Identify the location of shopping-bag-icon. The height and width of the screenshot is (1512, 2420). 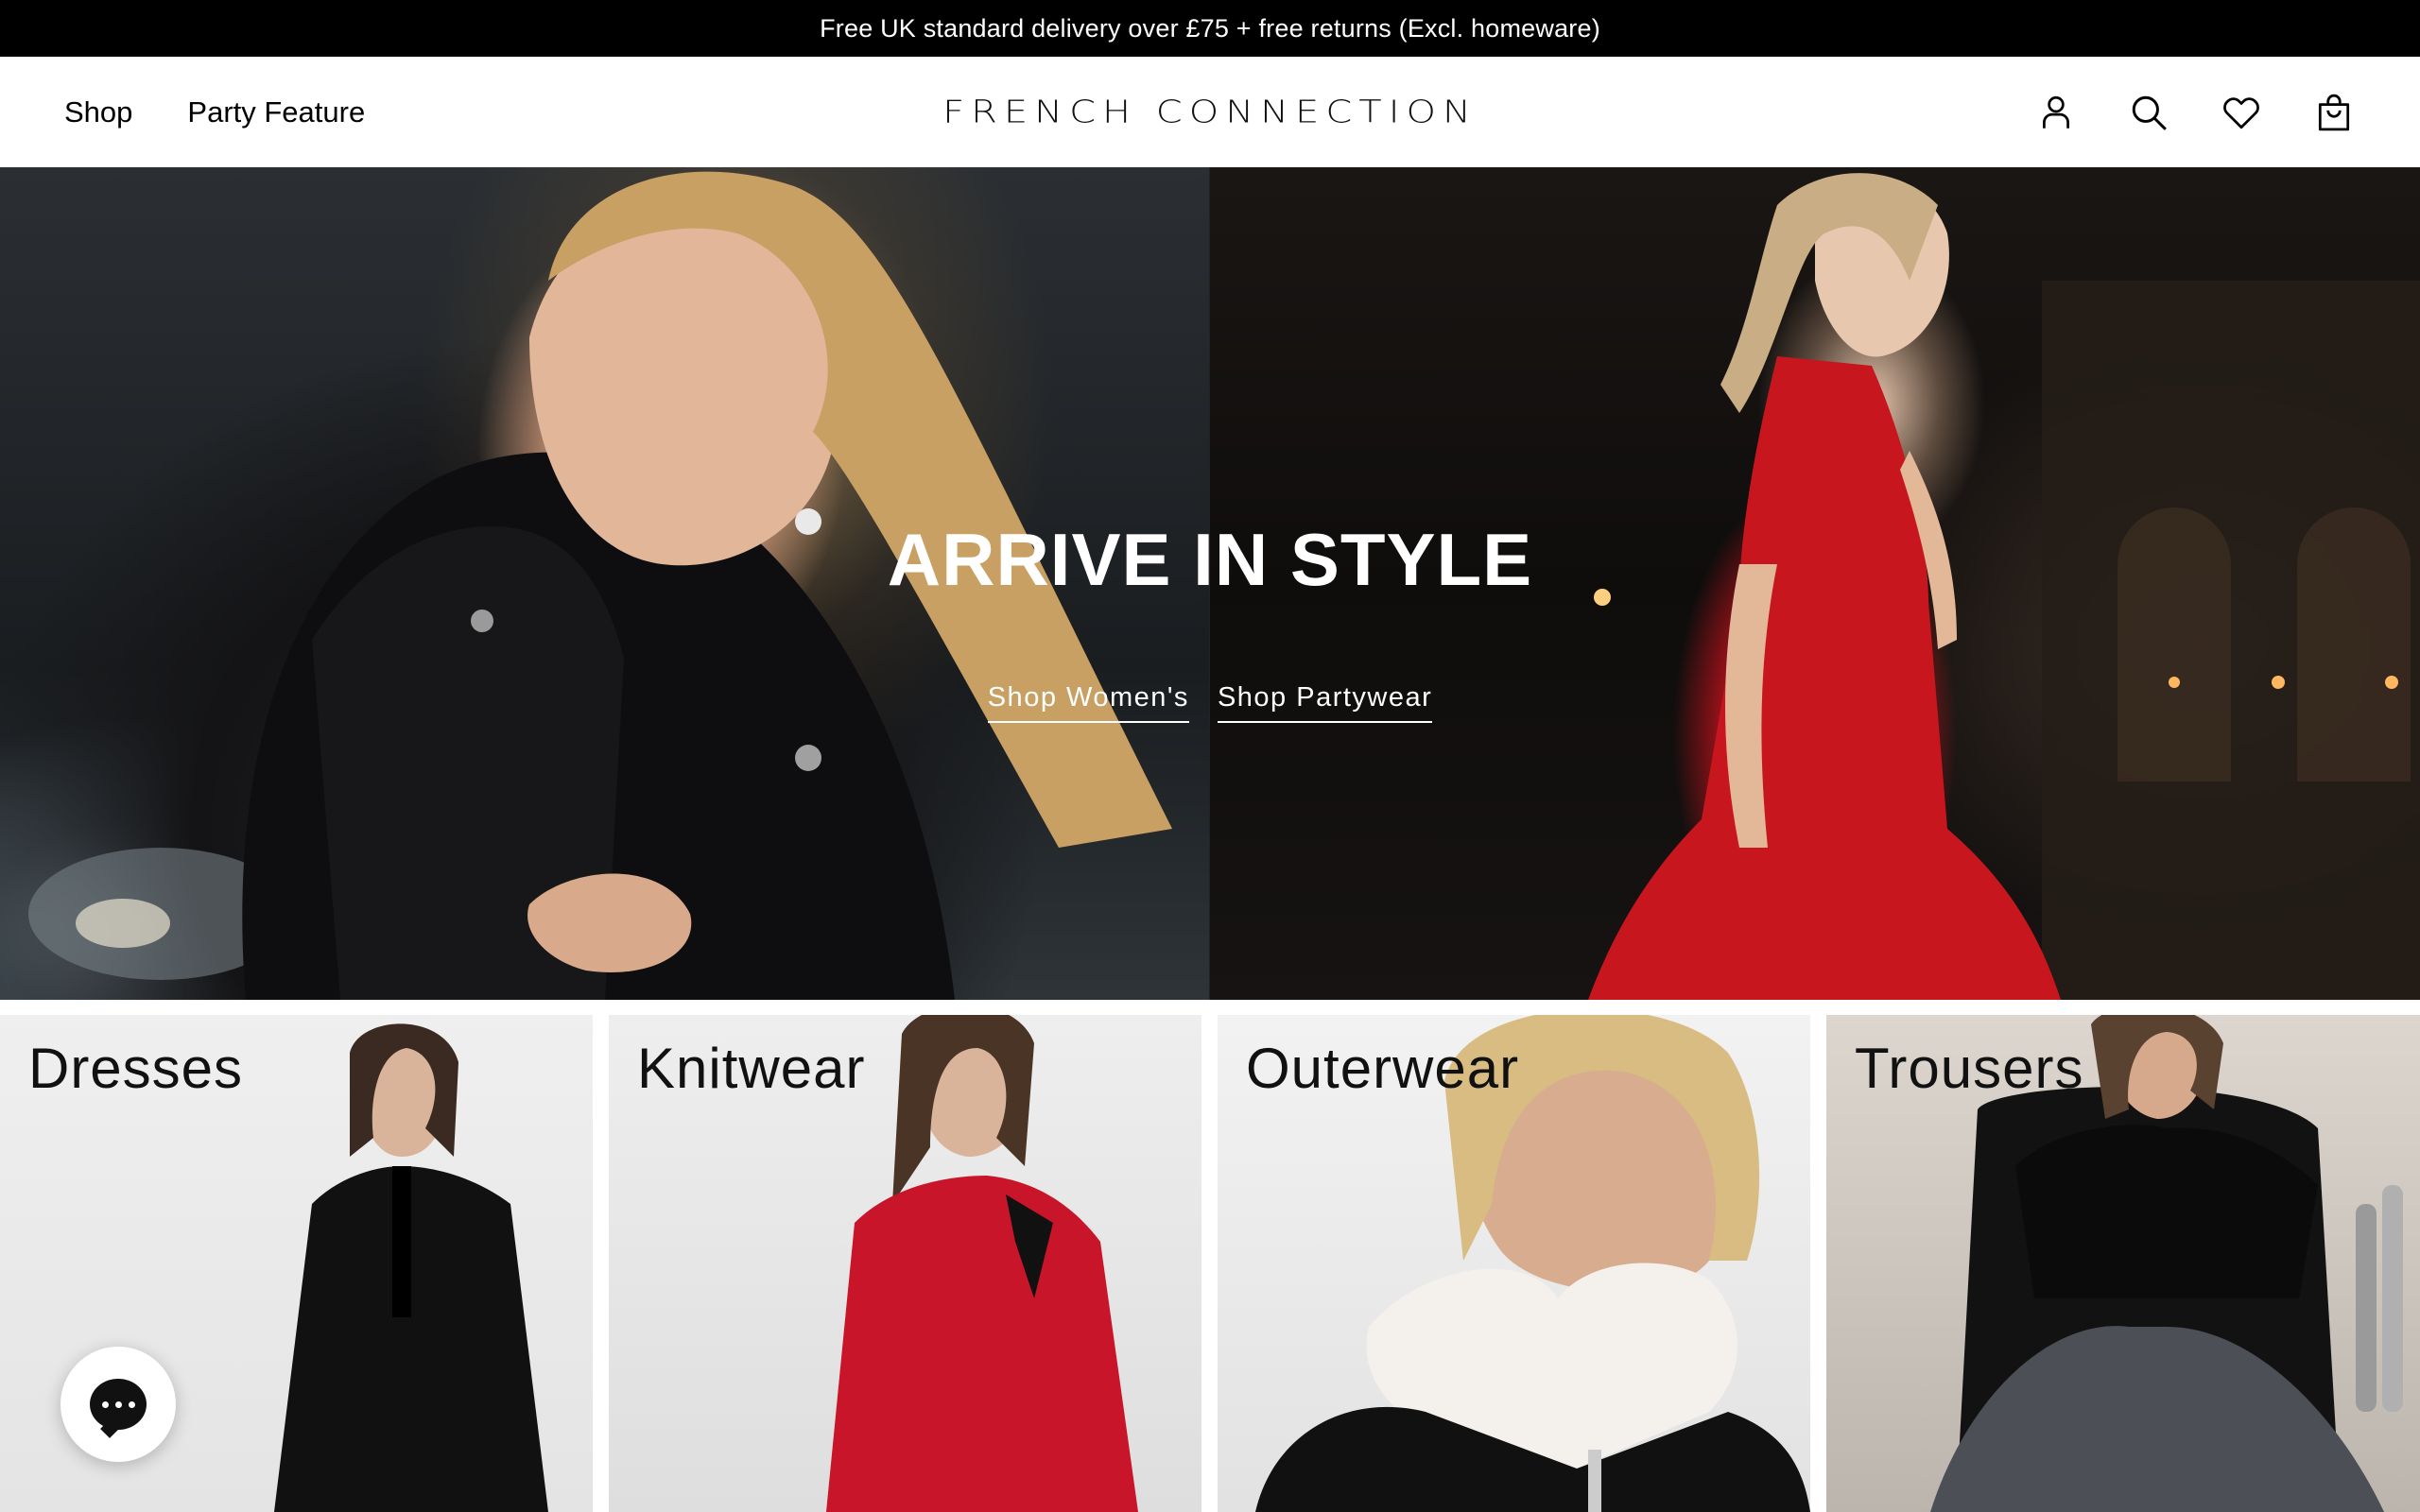
(2334, 112).